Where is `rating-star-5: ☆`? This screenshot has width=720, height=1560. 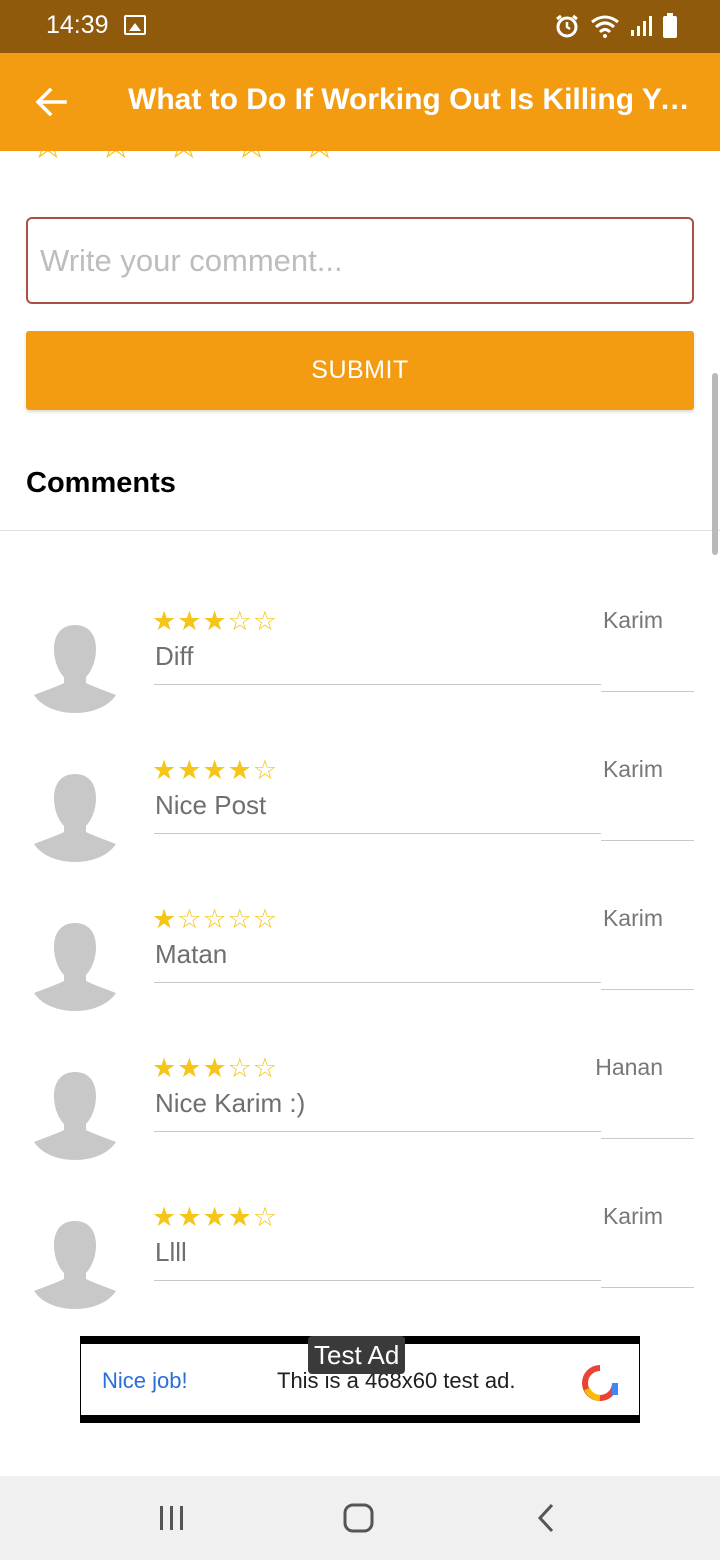
rating-star-5: ☆ is located at coordinates (319, 158).